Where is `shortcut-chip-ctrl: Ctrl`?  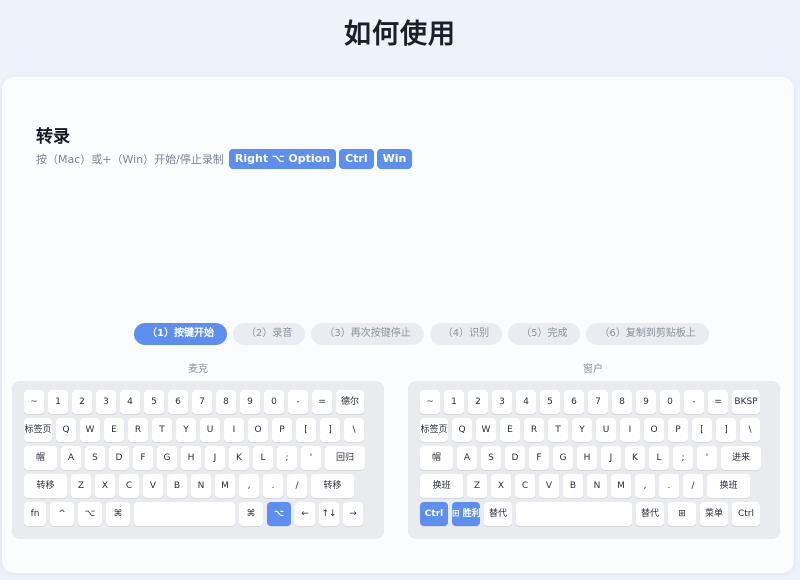 shortcut-chip-ctrl: Ctrl is located at coordinates (356, 159).